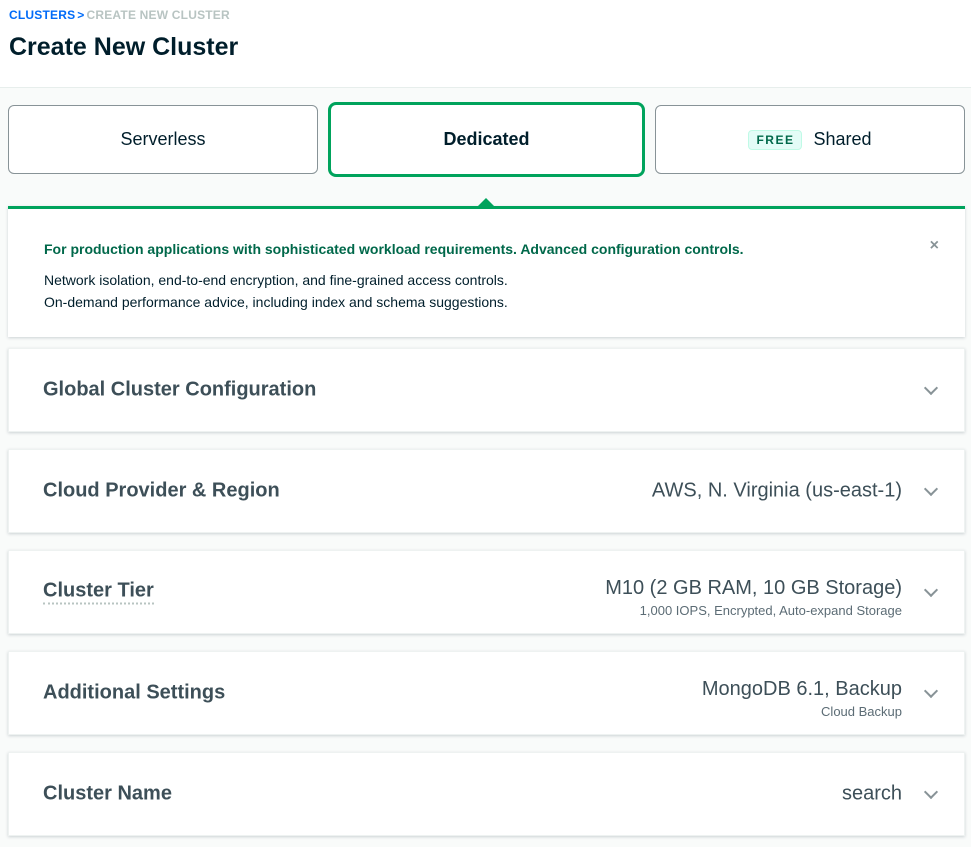 The height and width of the screenshot is (847, 971). Describe the element at coordinates (871, 793) in the screenshot. I see `section-value: search` at that location.